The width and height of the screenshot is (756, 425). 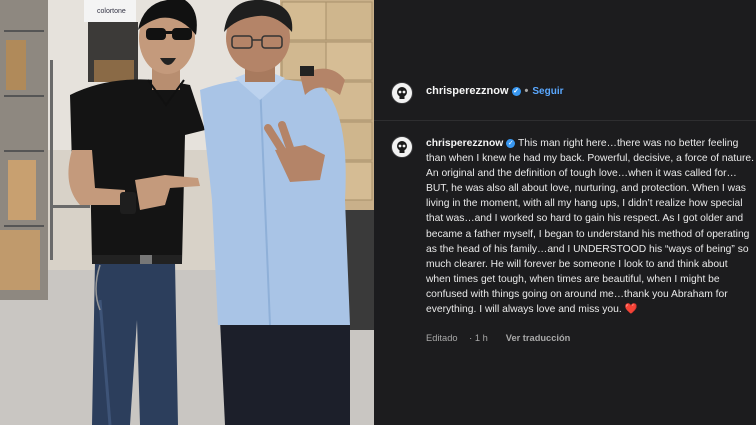 What do you see at coordinates (111, 11) in the screenshot?
I see `box-brand-text: colortone` at bounding box center [111, 11].